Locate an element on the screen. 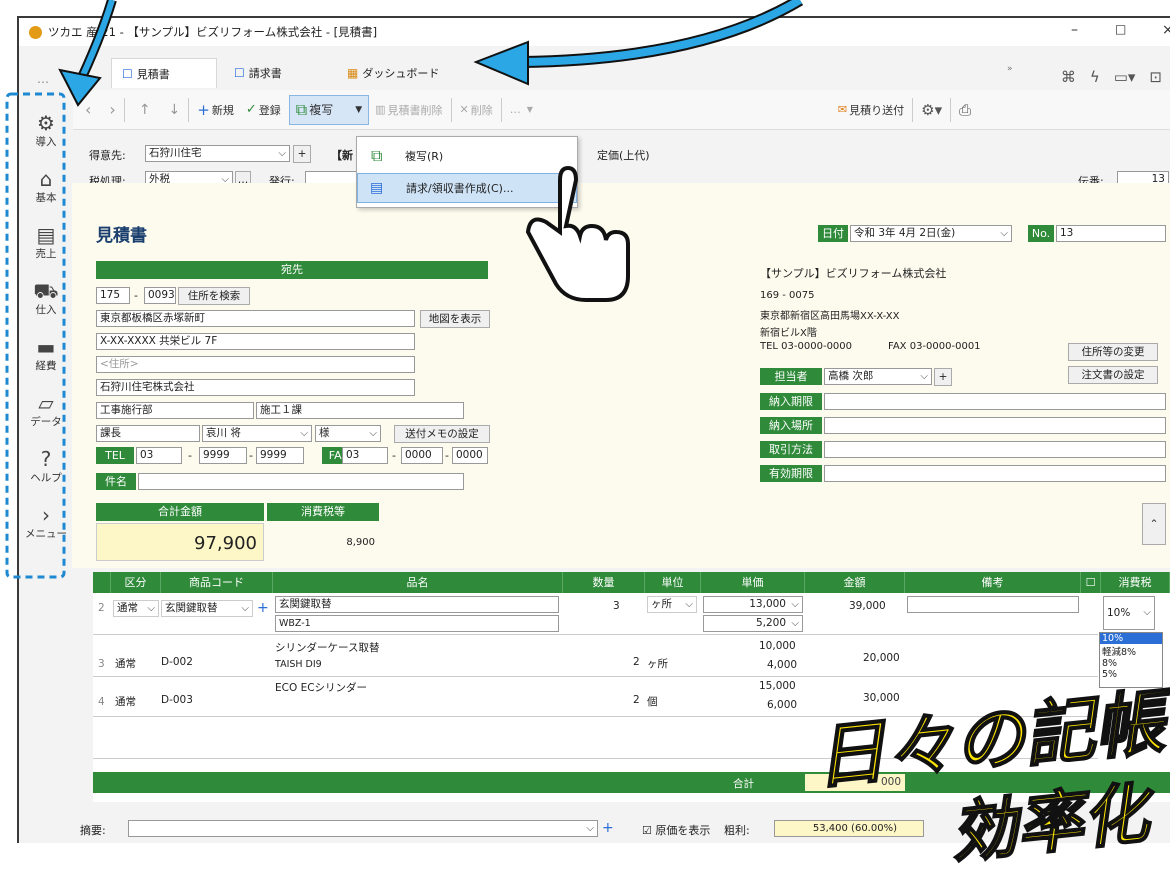  print-icon: ⎙ is located at coordinates (965, 110).